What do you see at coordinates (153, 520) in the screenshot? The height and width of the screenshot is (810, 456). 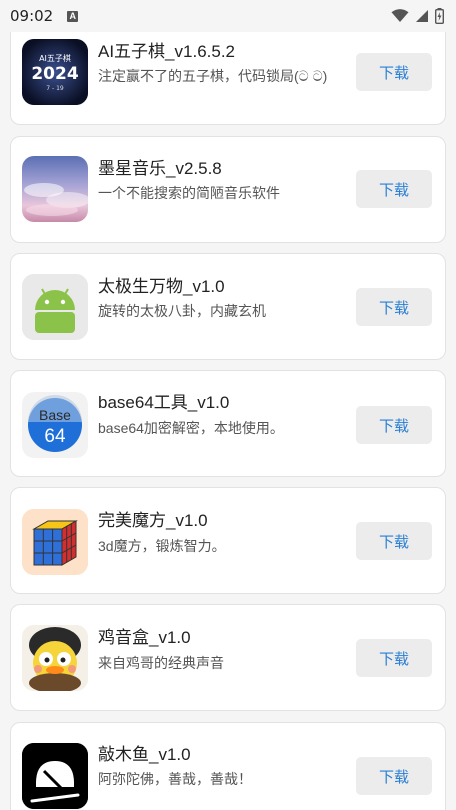 I see `app-title: 完美魔方_v1.0` at bounding box center [153, 520].